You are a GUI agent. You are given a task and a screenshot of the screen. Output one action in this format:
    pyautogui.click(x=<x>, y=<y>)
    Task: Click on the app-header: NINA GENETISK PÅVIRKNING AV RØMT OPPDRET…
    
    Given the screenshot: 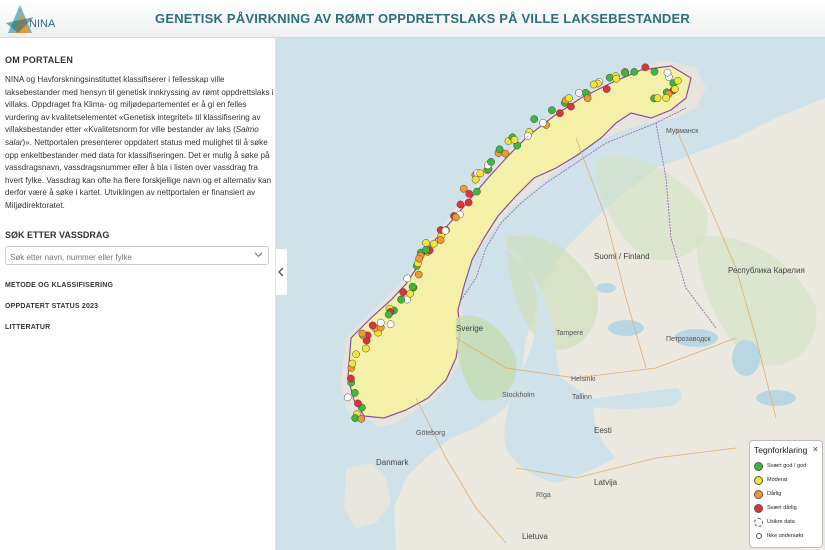 What is the action you would take?
    pyautogui.click(x=412, y=19)
    